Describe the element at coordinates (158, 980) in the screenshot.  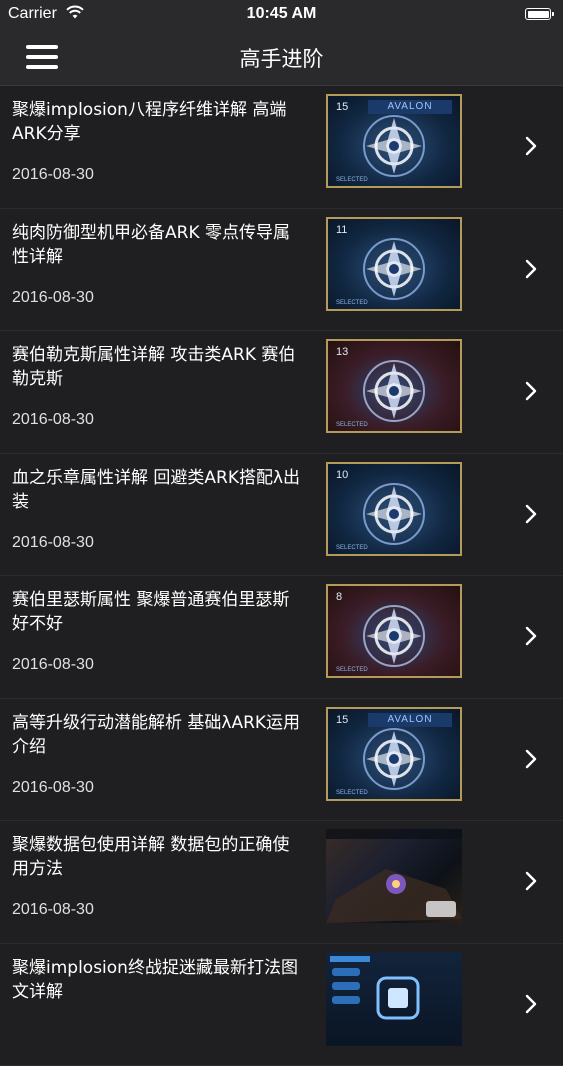
I see `article-title: 聚爆implosion终战捉迷藏最新打法图文详解` at that location.